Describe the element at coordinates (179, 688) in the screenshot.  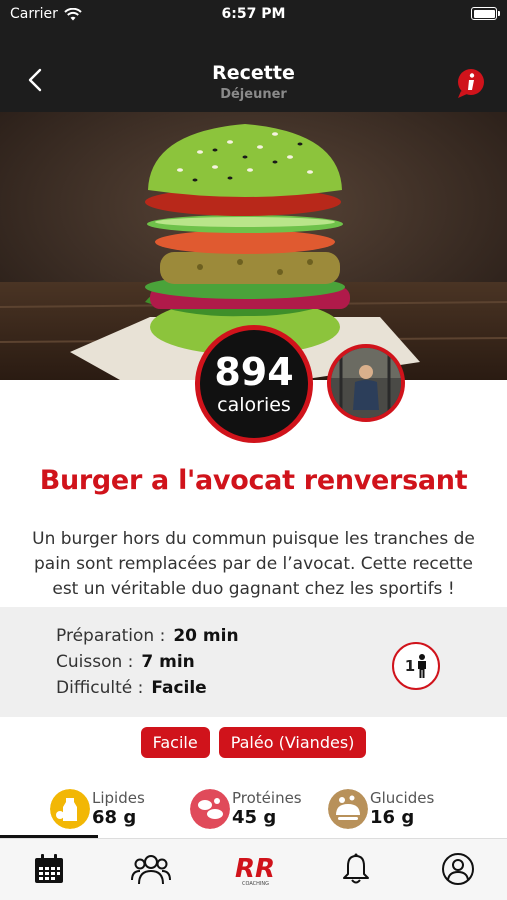
I see `difficulty-value: Facile` at that location.